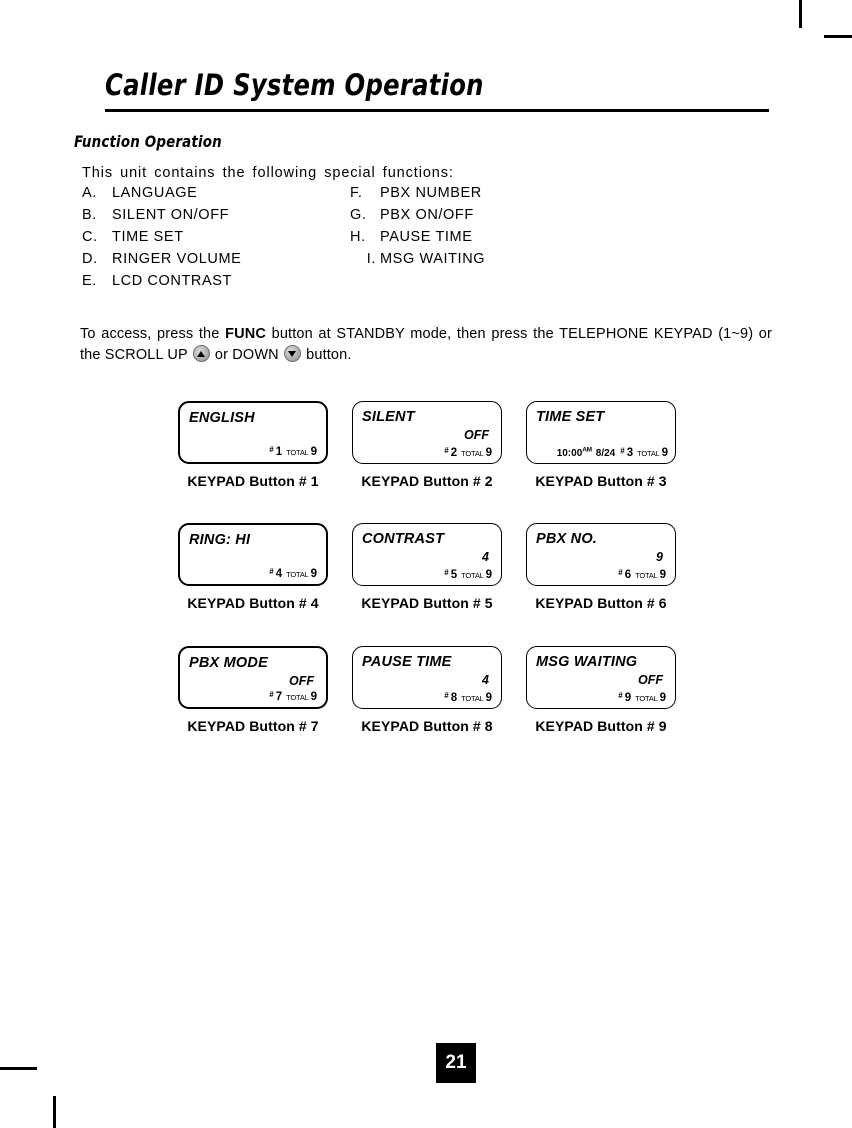 This screenshot has width=852, height=1128. I want to click on lcd-cell-6: PBX NO. 9 #6 TOTAL 9 KEYPAD Button # 6, so click(601, 567).